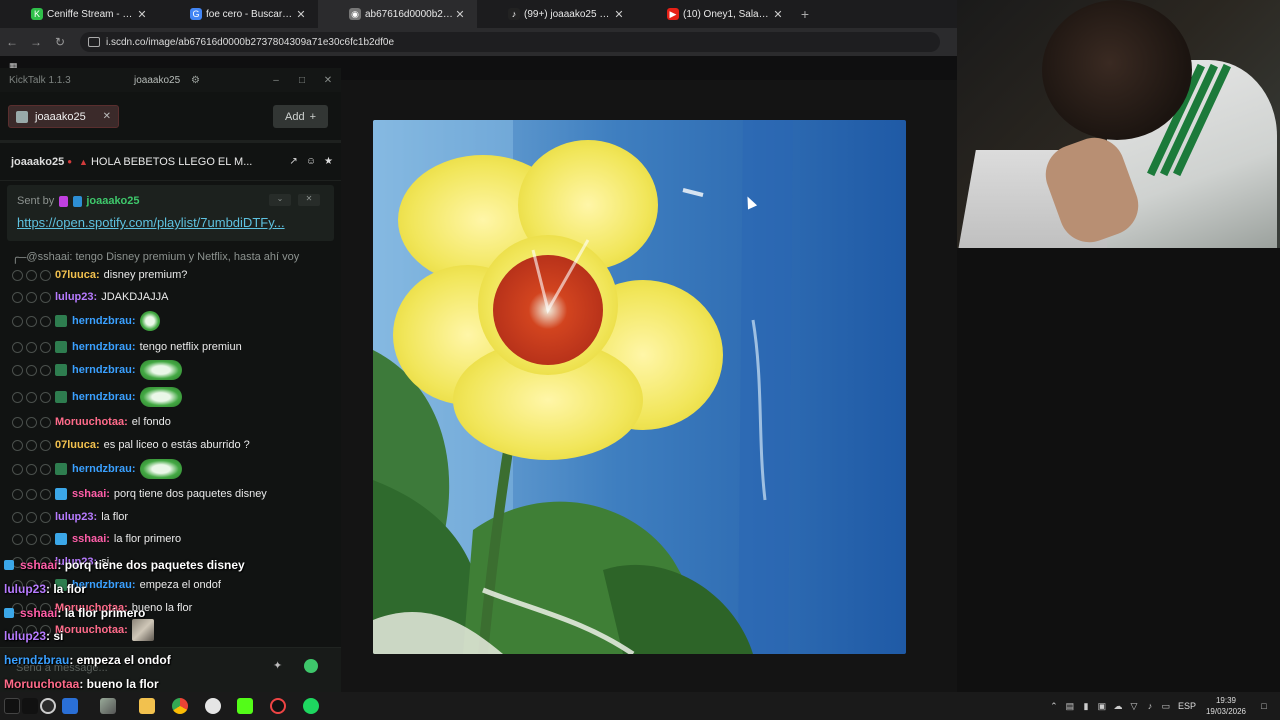 The width and height of the screenshot is (1280, 720). Describe the element at coordinates (1070, 706) in the screenshot. I see `network-icon: ▤` at that location.